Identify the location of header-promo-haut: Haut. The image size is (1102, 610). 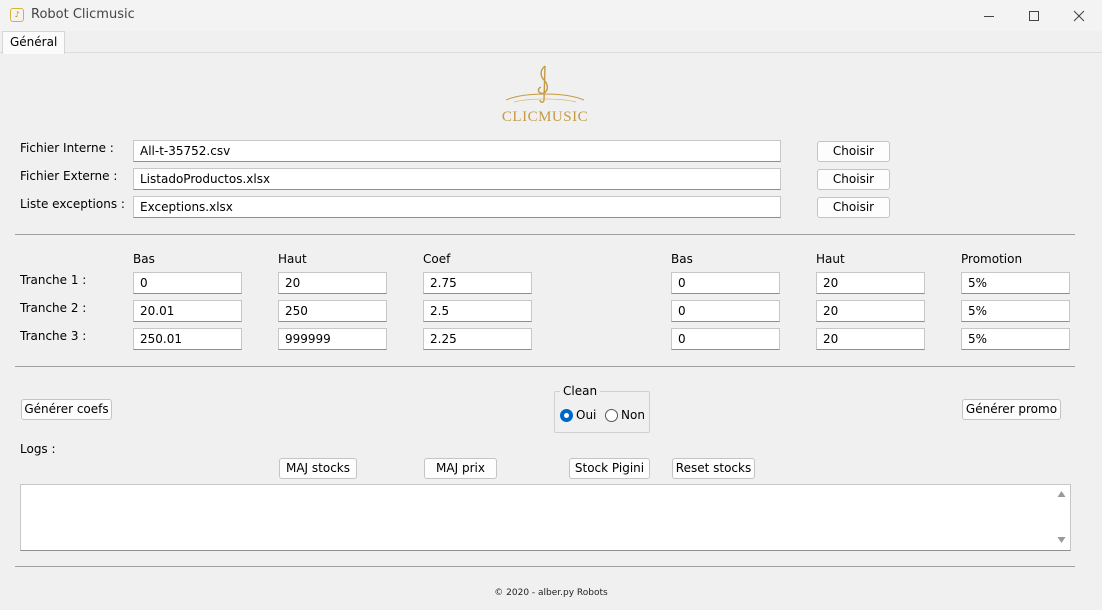
(830, 259).